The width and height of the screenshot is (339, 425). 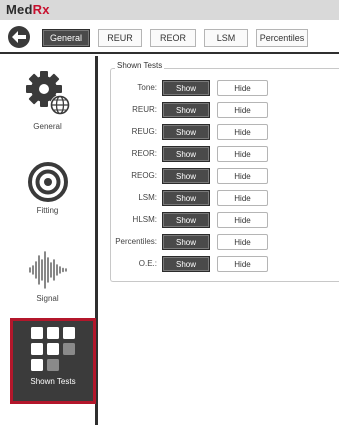 I want to click on test-row-reog: REOG: Show Hide, so click(x=224, y=176).